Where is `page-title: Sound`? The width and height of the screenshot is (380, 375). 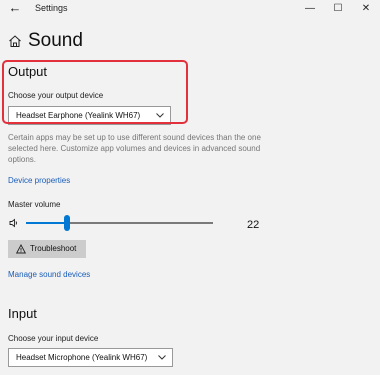 page-title: Sound is located at coordinates (55, 40).